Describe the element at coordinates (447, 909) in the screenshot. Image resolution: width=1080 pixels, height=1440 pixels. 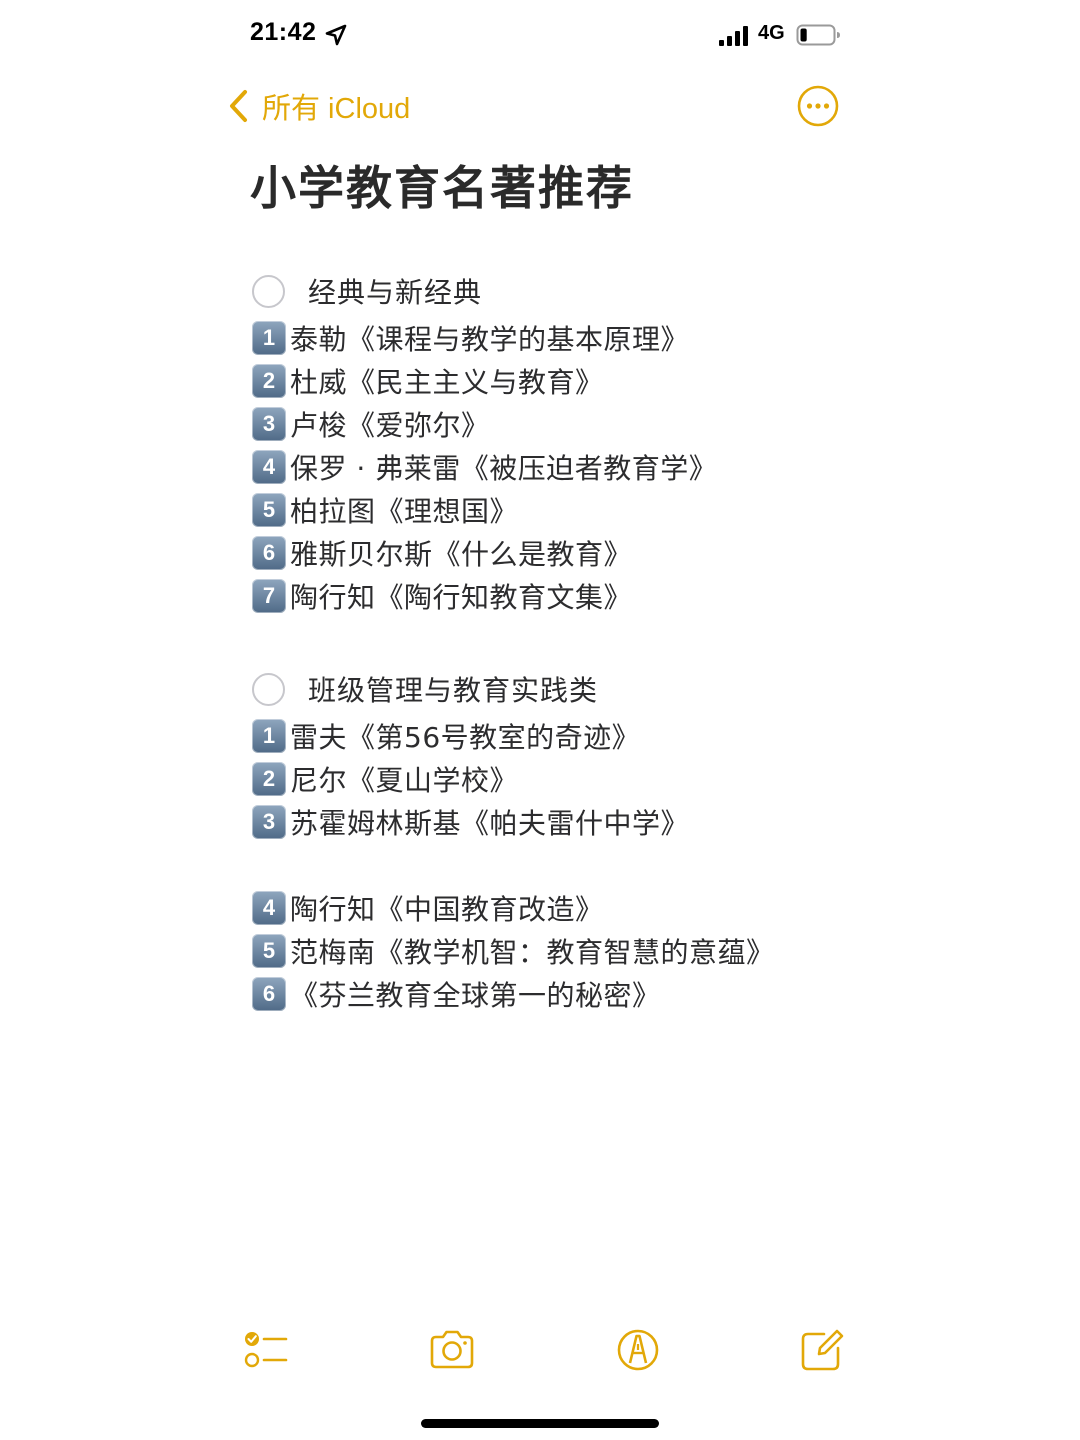
I see `book-title: 陶行知《中国教育改造》` at that location.